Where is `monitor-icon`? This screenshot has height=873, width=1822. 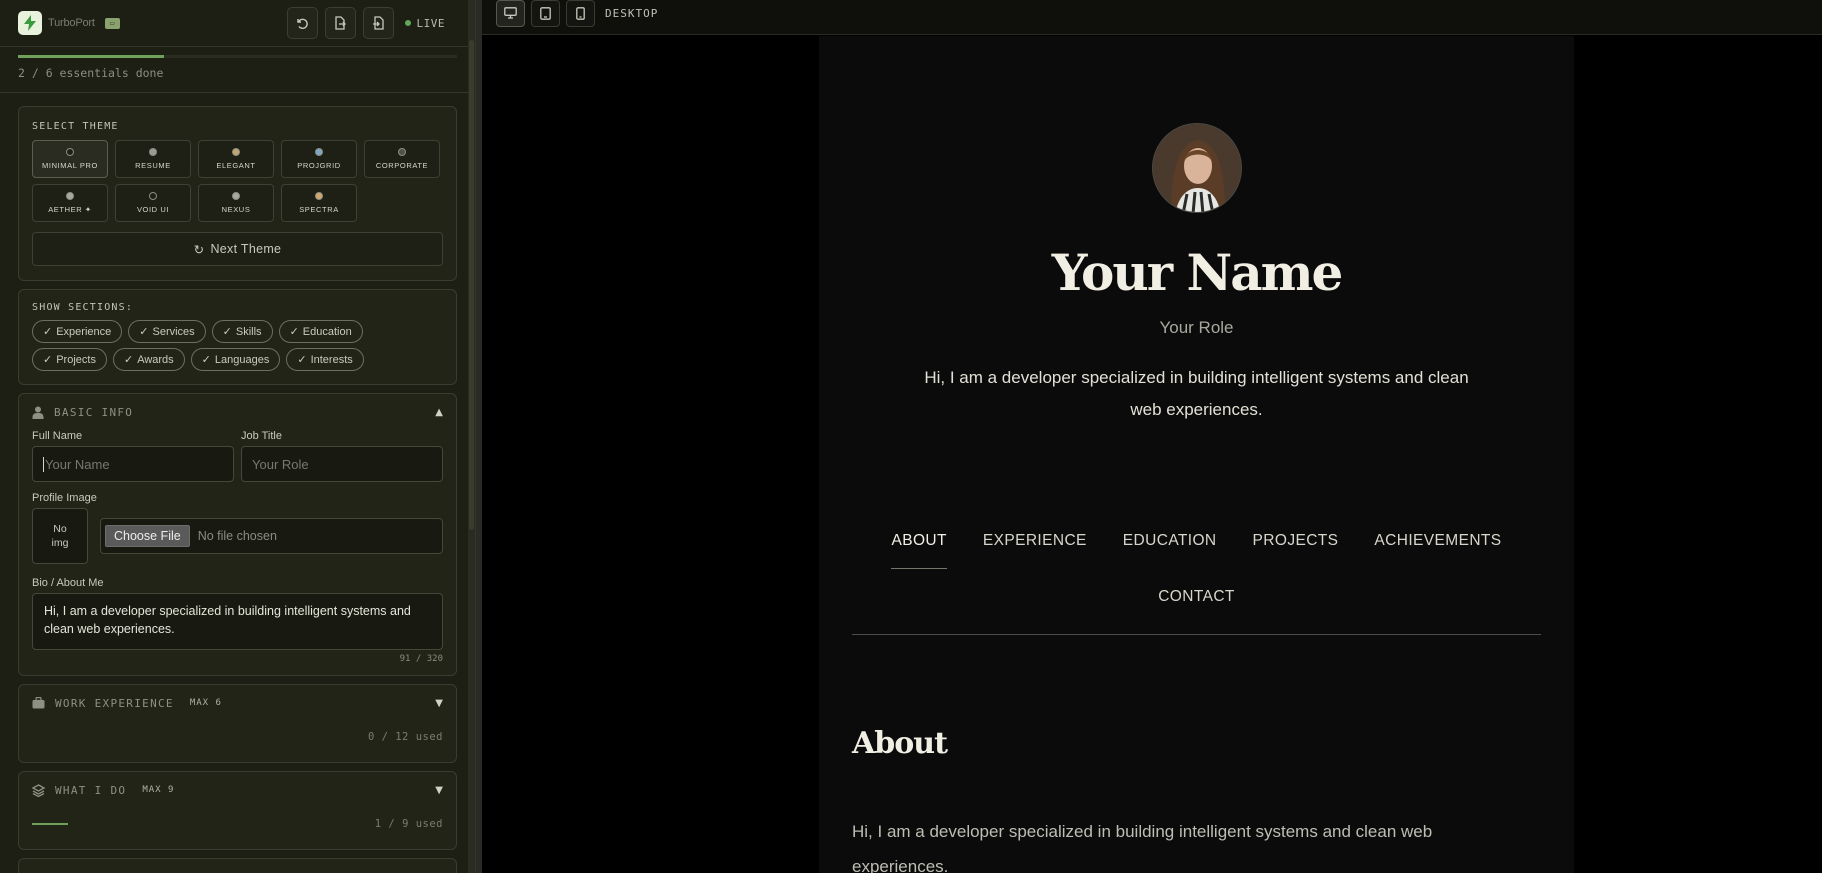
monitor-icon is located at coordinates (510, 13).